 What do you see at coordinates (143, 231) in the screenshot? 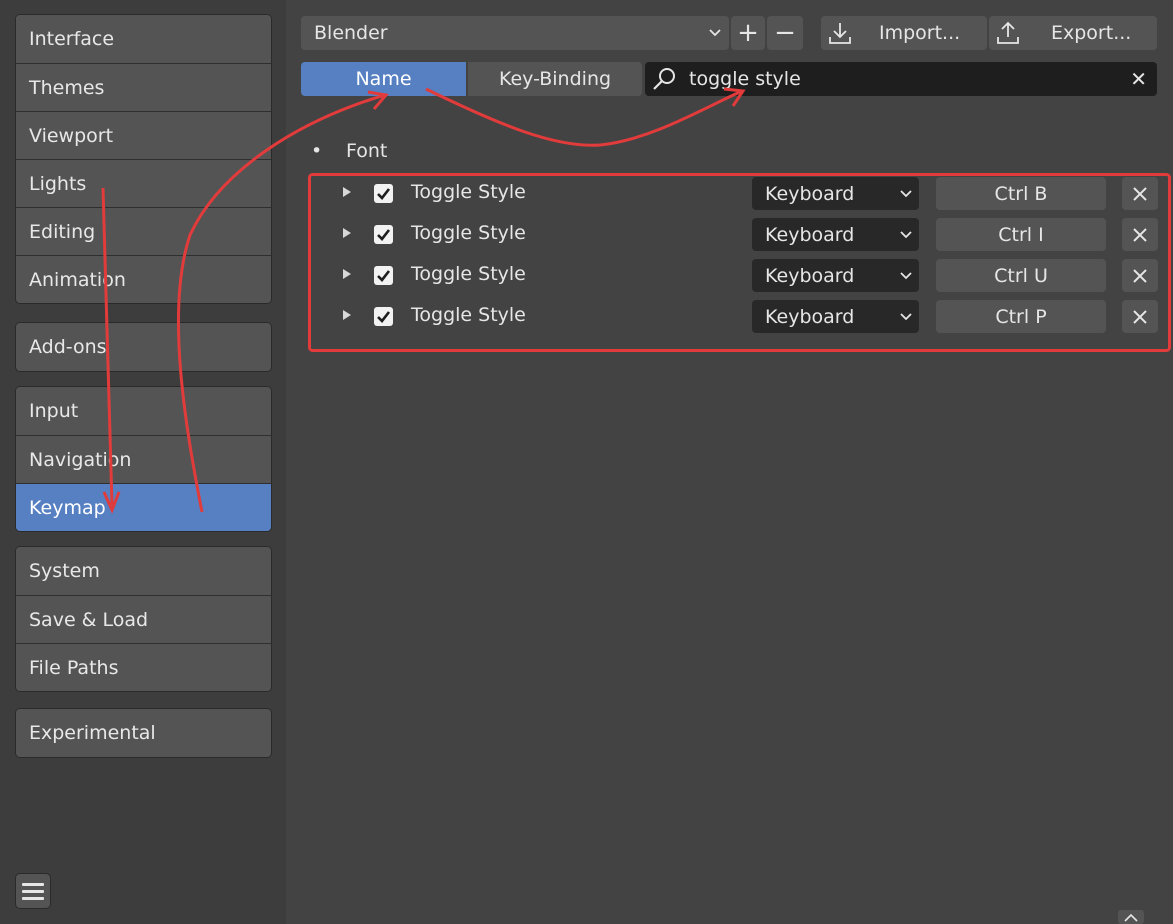
I see `sidebar-item-editing: Editing` at bounding box center [143, 231].